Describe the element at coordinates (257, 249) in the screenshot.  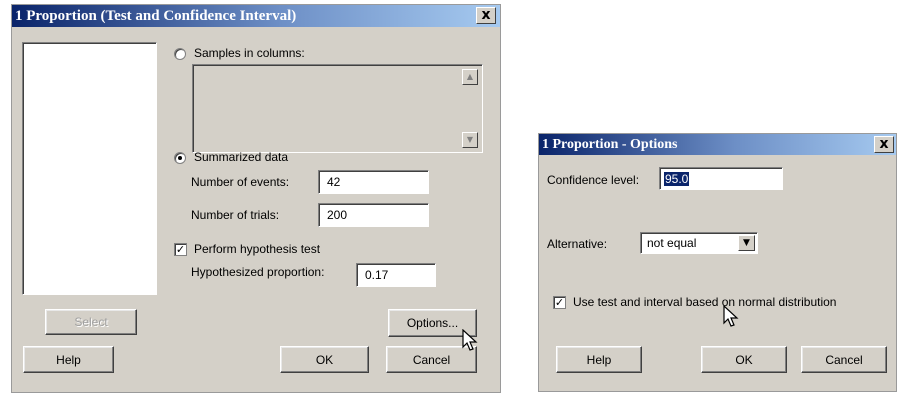
I see `perform-test-label: Perform hypothesis test` at that location.